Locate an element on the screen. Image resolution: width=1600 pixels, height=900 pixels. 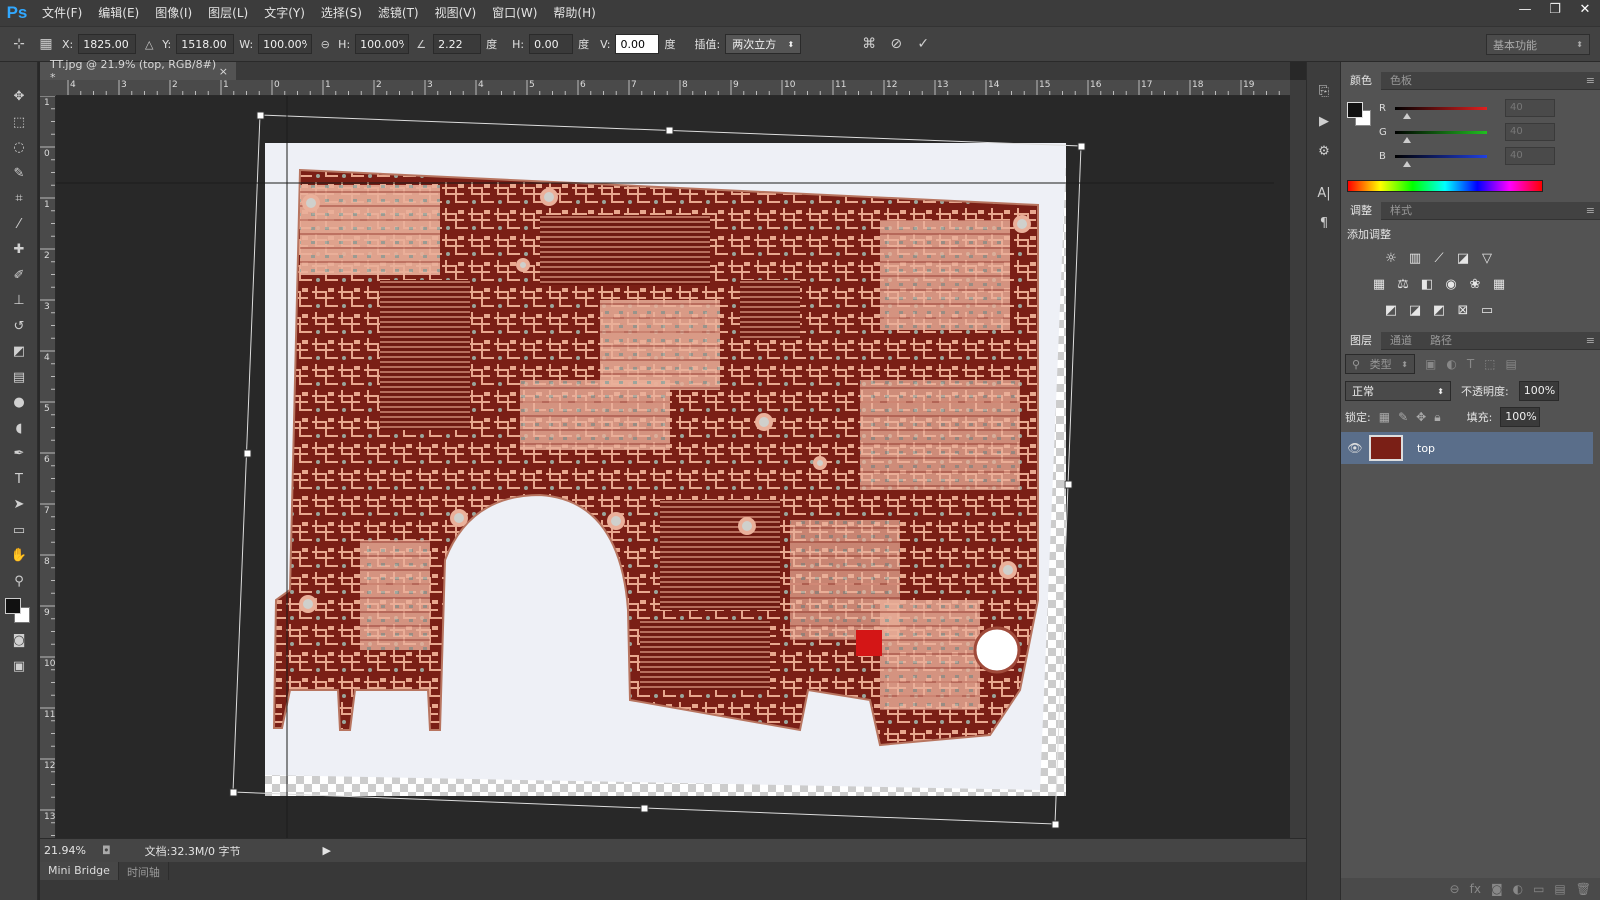
menu-filter: 滤镜(T) is located at coordinates (398, 13).